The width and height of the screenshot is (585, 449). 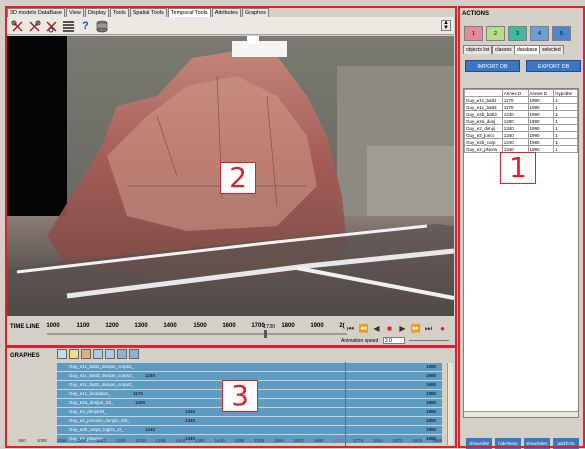 I want to click on import-db-button: IMPORT DB, so click(x=492, y=66).